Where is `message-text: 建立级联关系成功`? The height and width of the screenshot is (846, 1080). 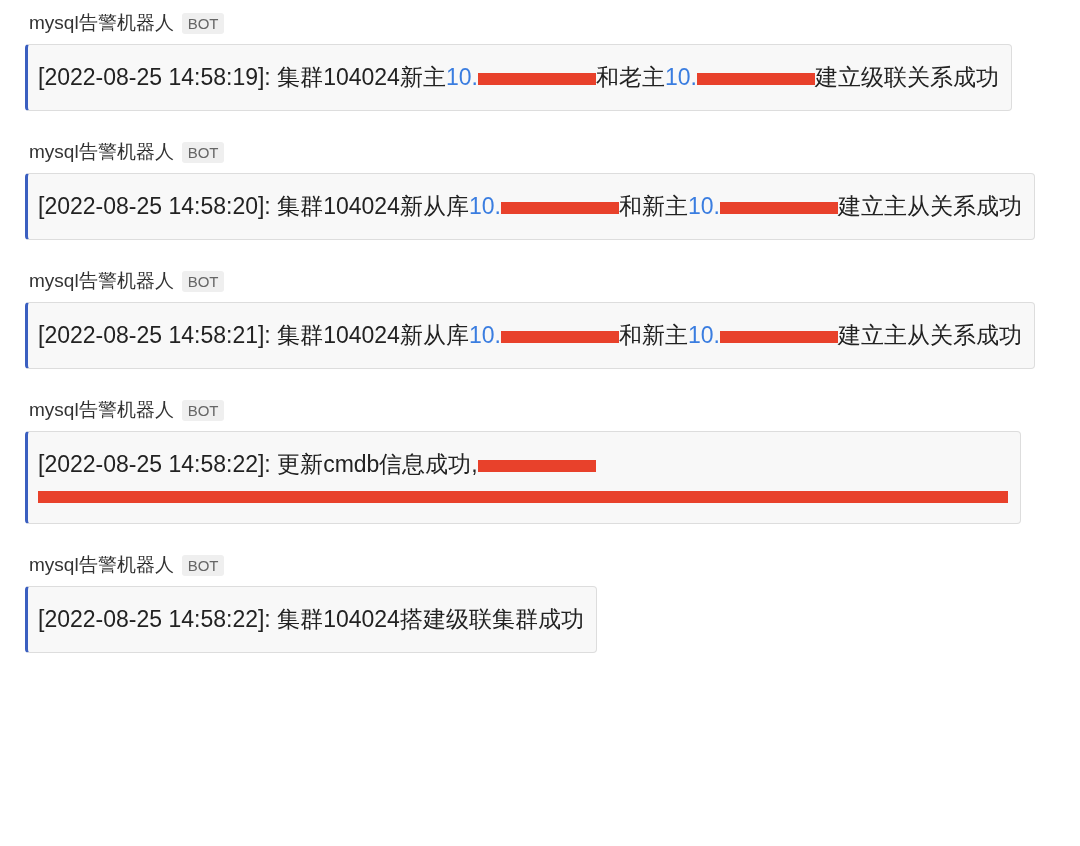 message-text: 建立级联关系成功 is located at coordinates (906, 77).